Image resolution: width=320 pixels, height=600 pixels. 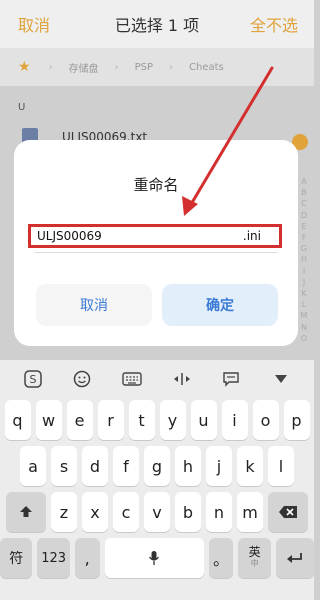 I want to click on key-d: d, so click(x=95, y=466).